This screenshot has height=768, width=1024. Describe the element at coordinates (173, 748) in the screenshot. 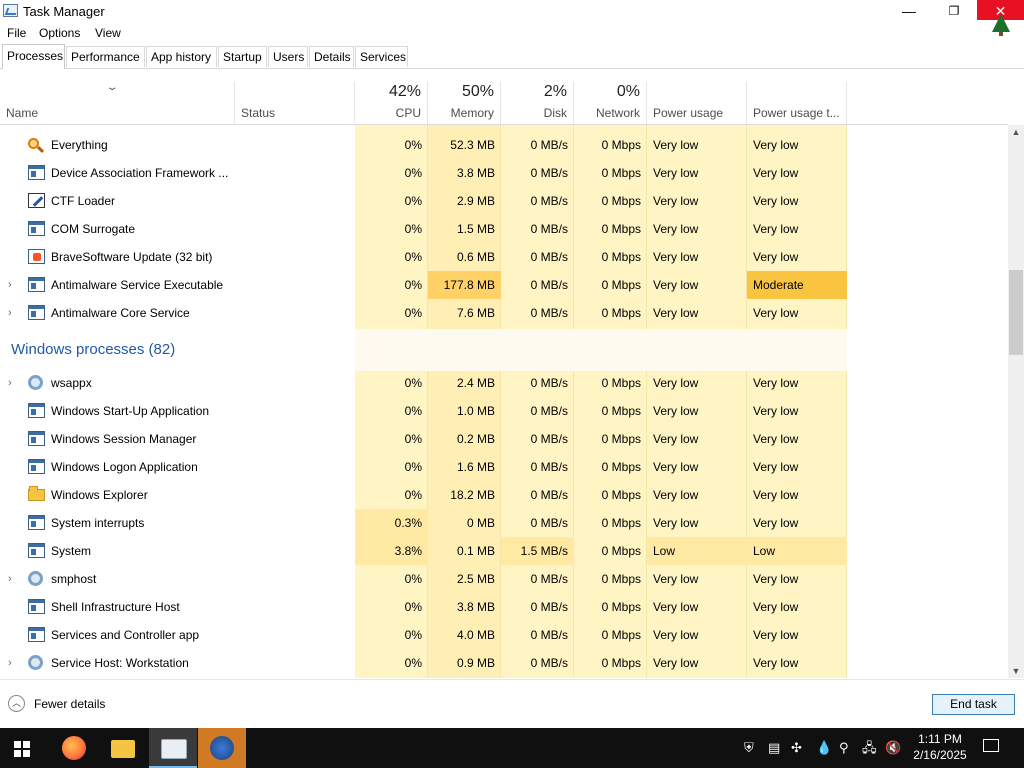

I see `taskbar-task-manager` at that location.